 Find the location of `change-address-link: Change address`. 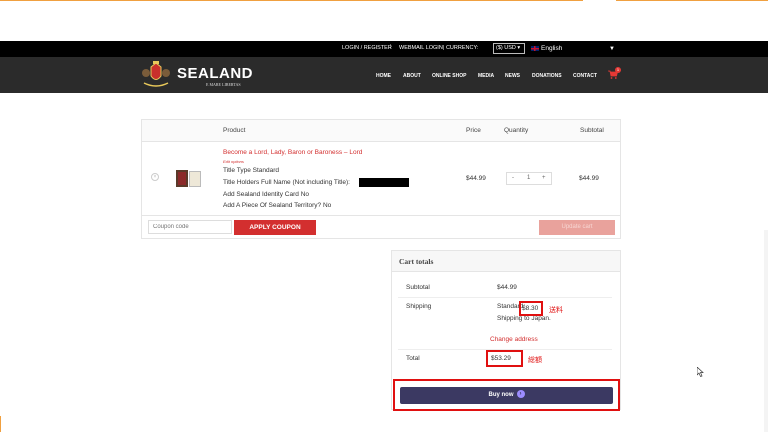

change-address-link: Change address is located at coordinates (514, 339).